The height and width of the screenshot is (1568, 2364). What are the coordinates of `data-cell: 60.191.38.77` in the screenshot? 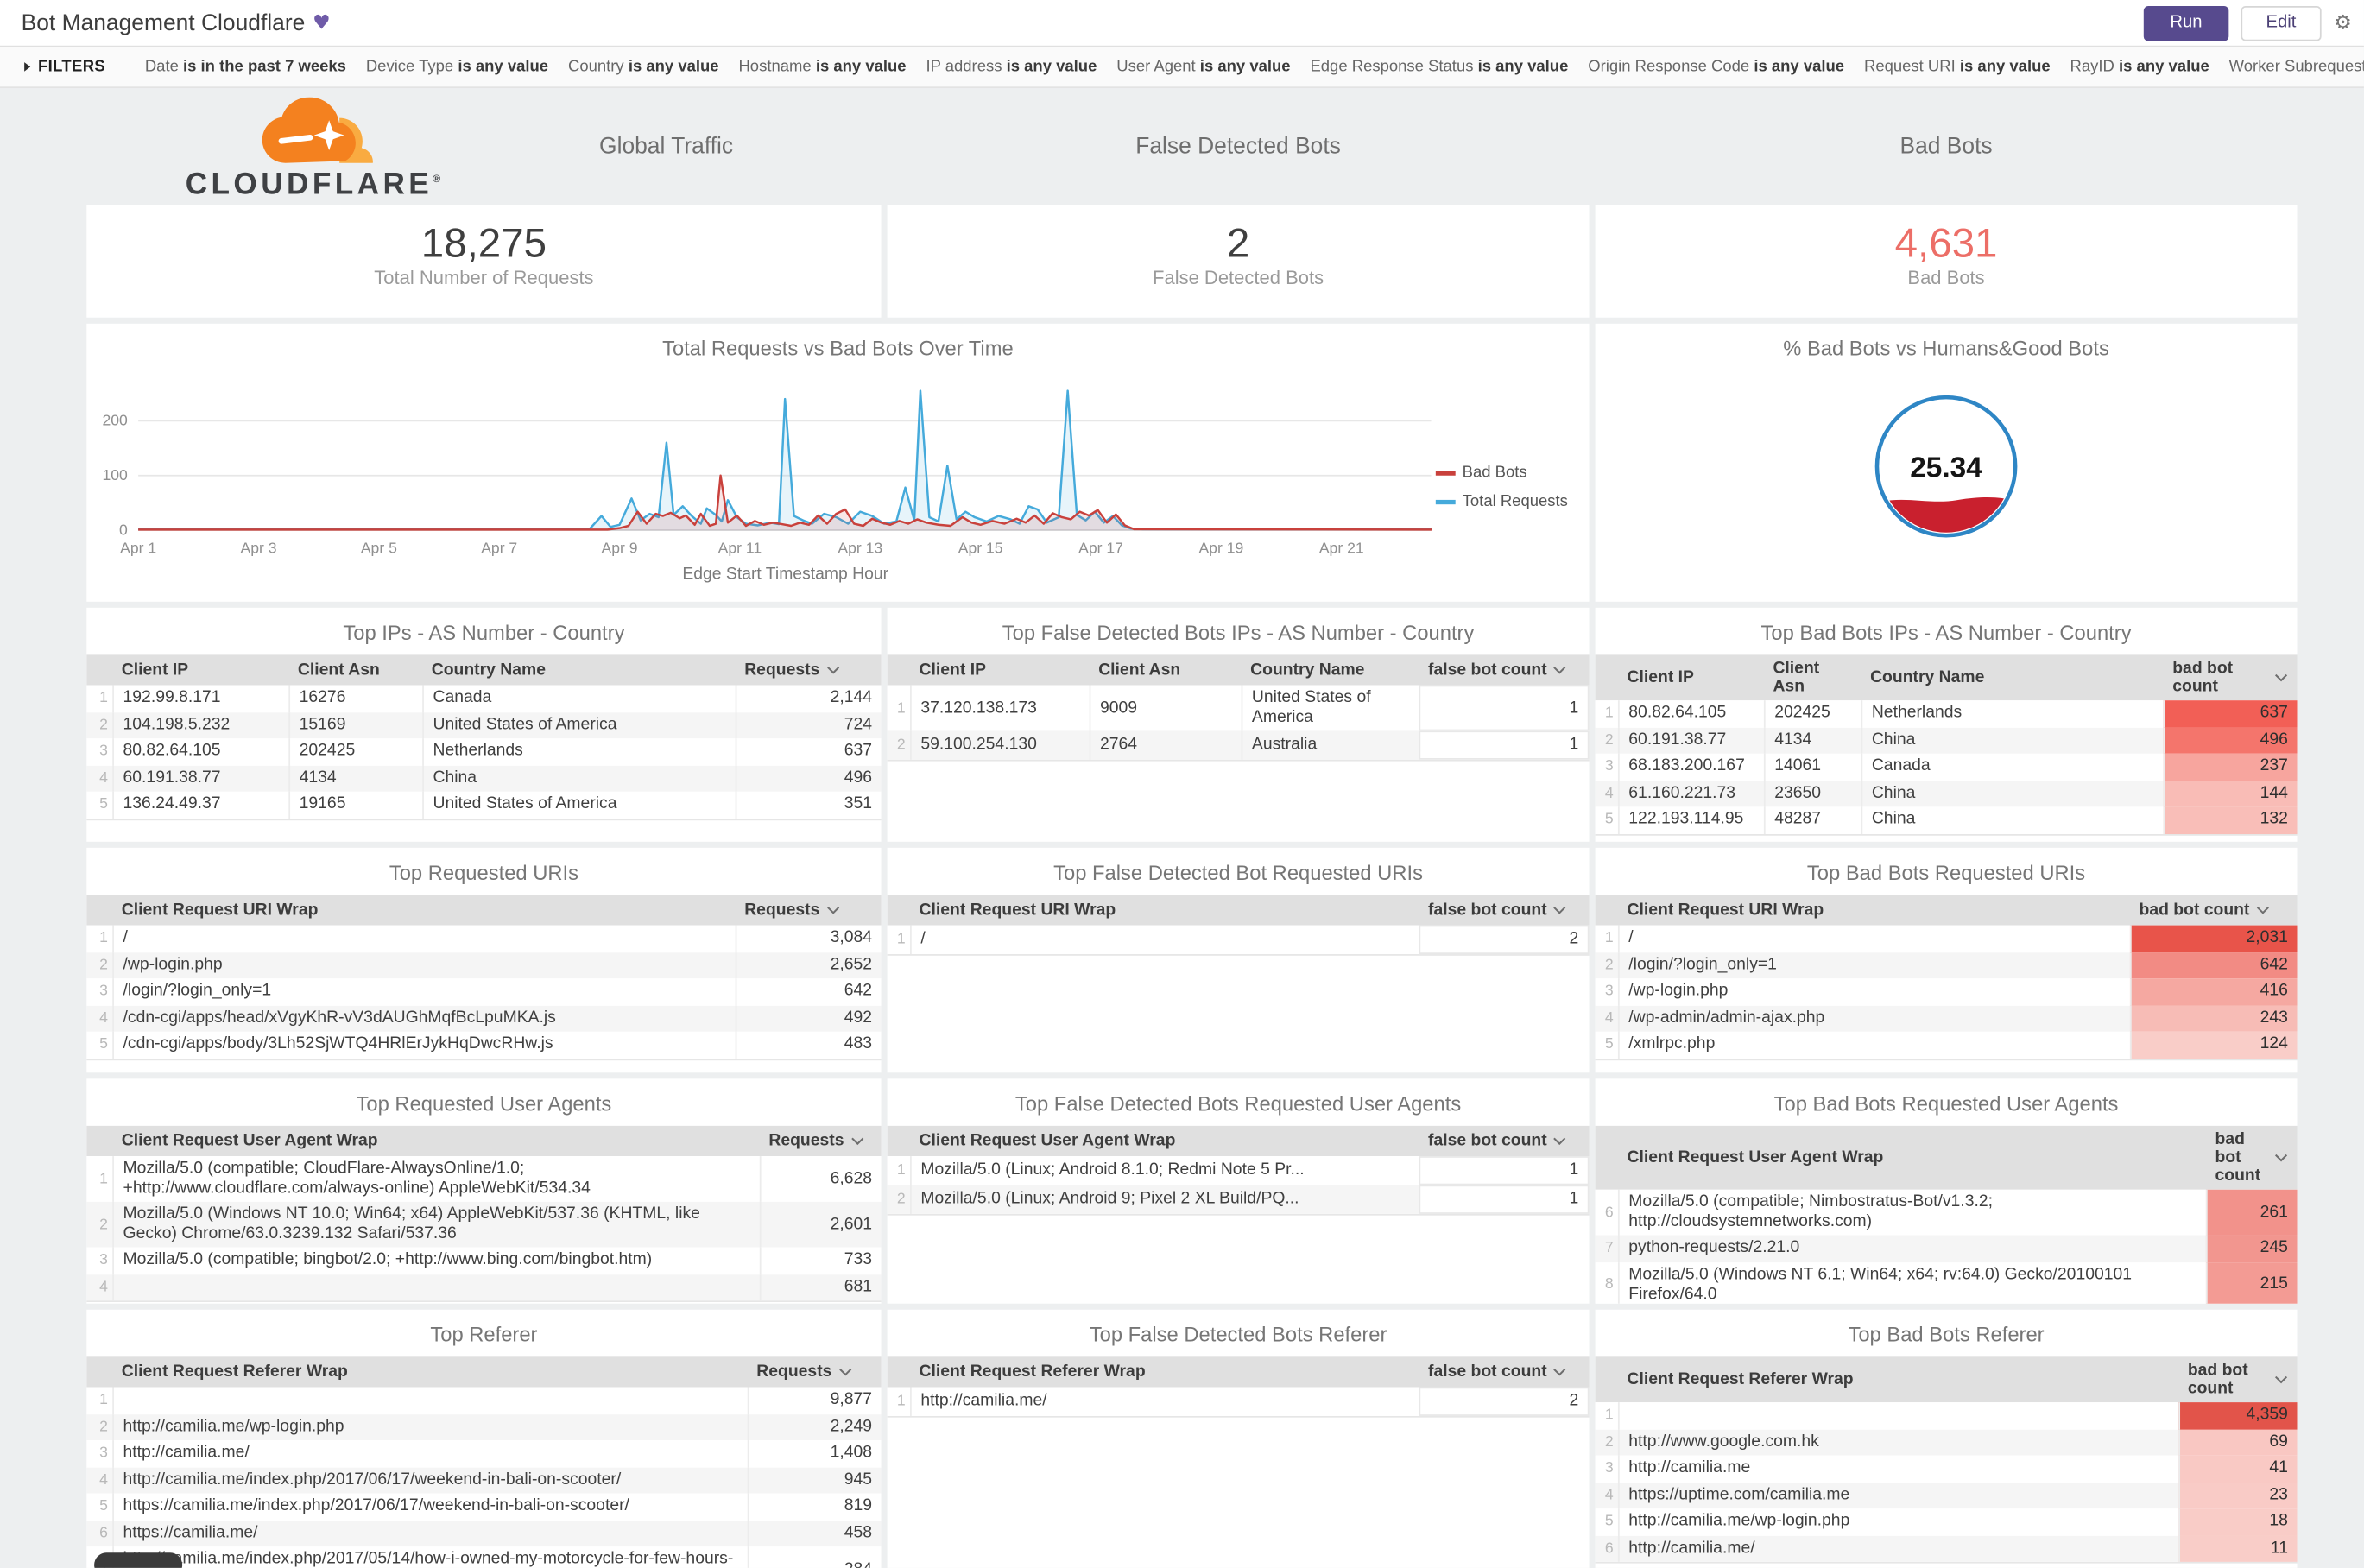 It's located at (1690, 740).